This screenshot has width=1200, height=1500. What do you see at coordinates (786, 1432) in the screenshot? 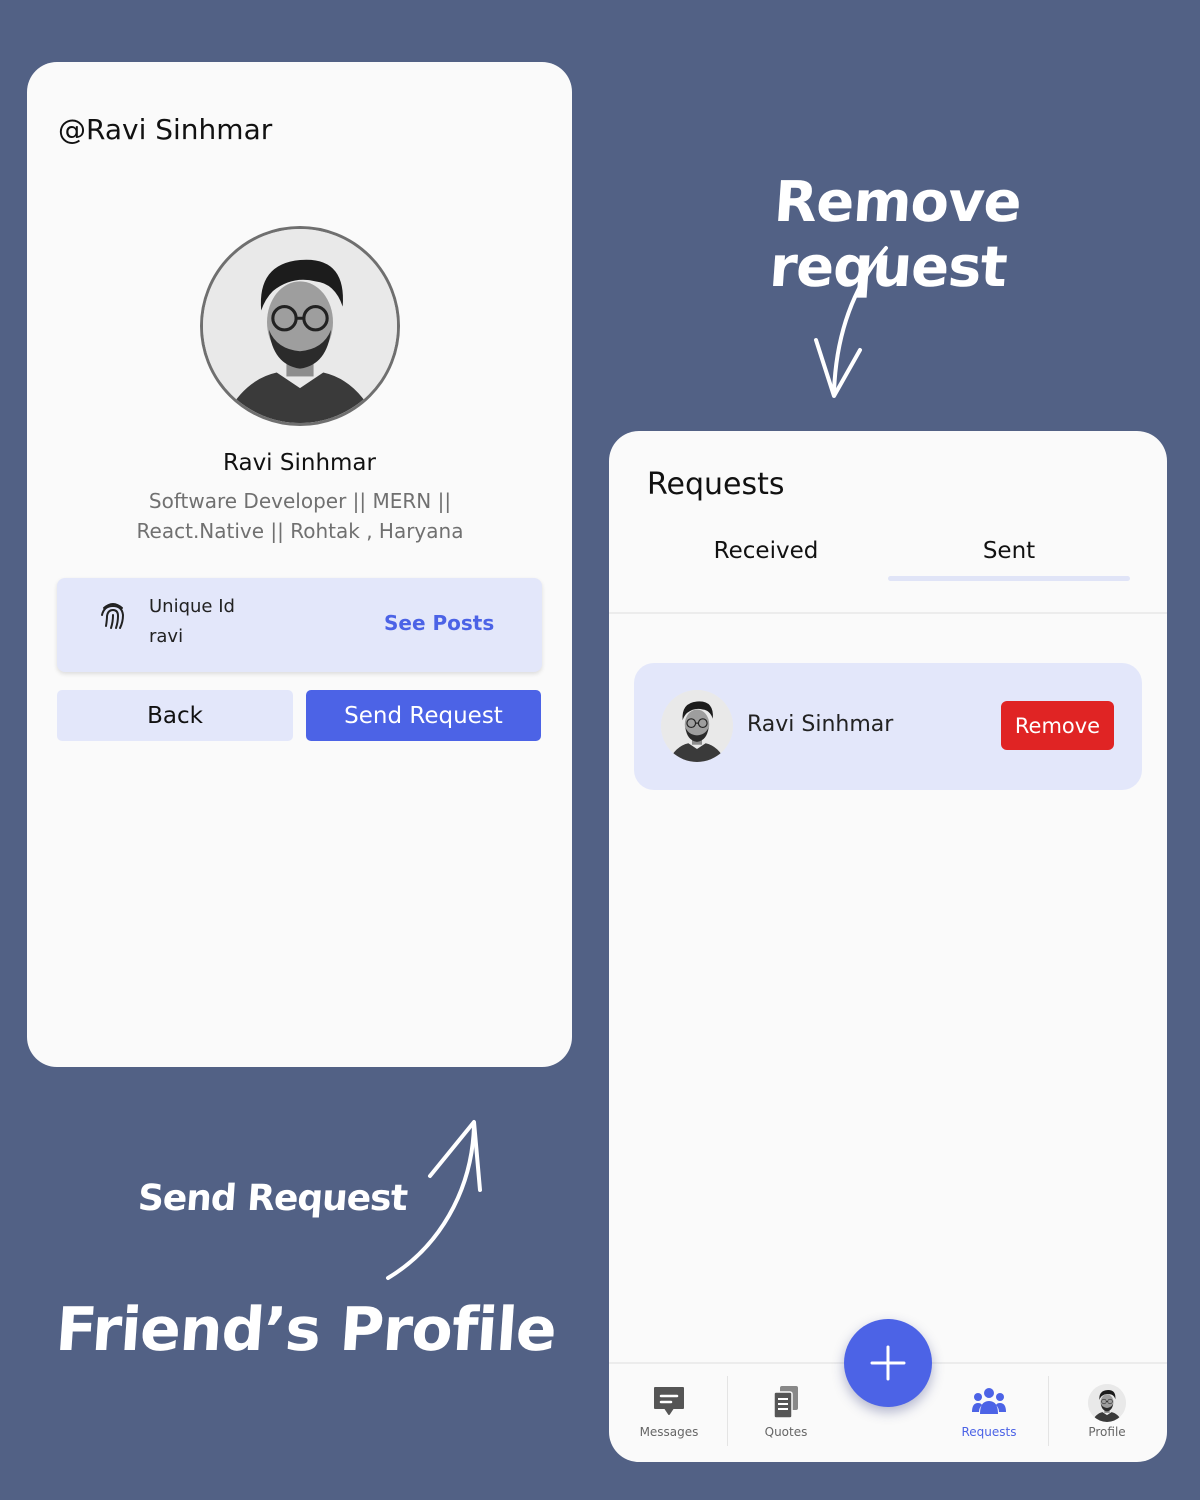
I see `nav-label-quotes: Quotes` at bounding box center [786, 1432].